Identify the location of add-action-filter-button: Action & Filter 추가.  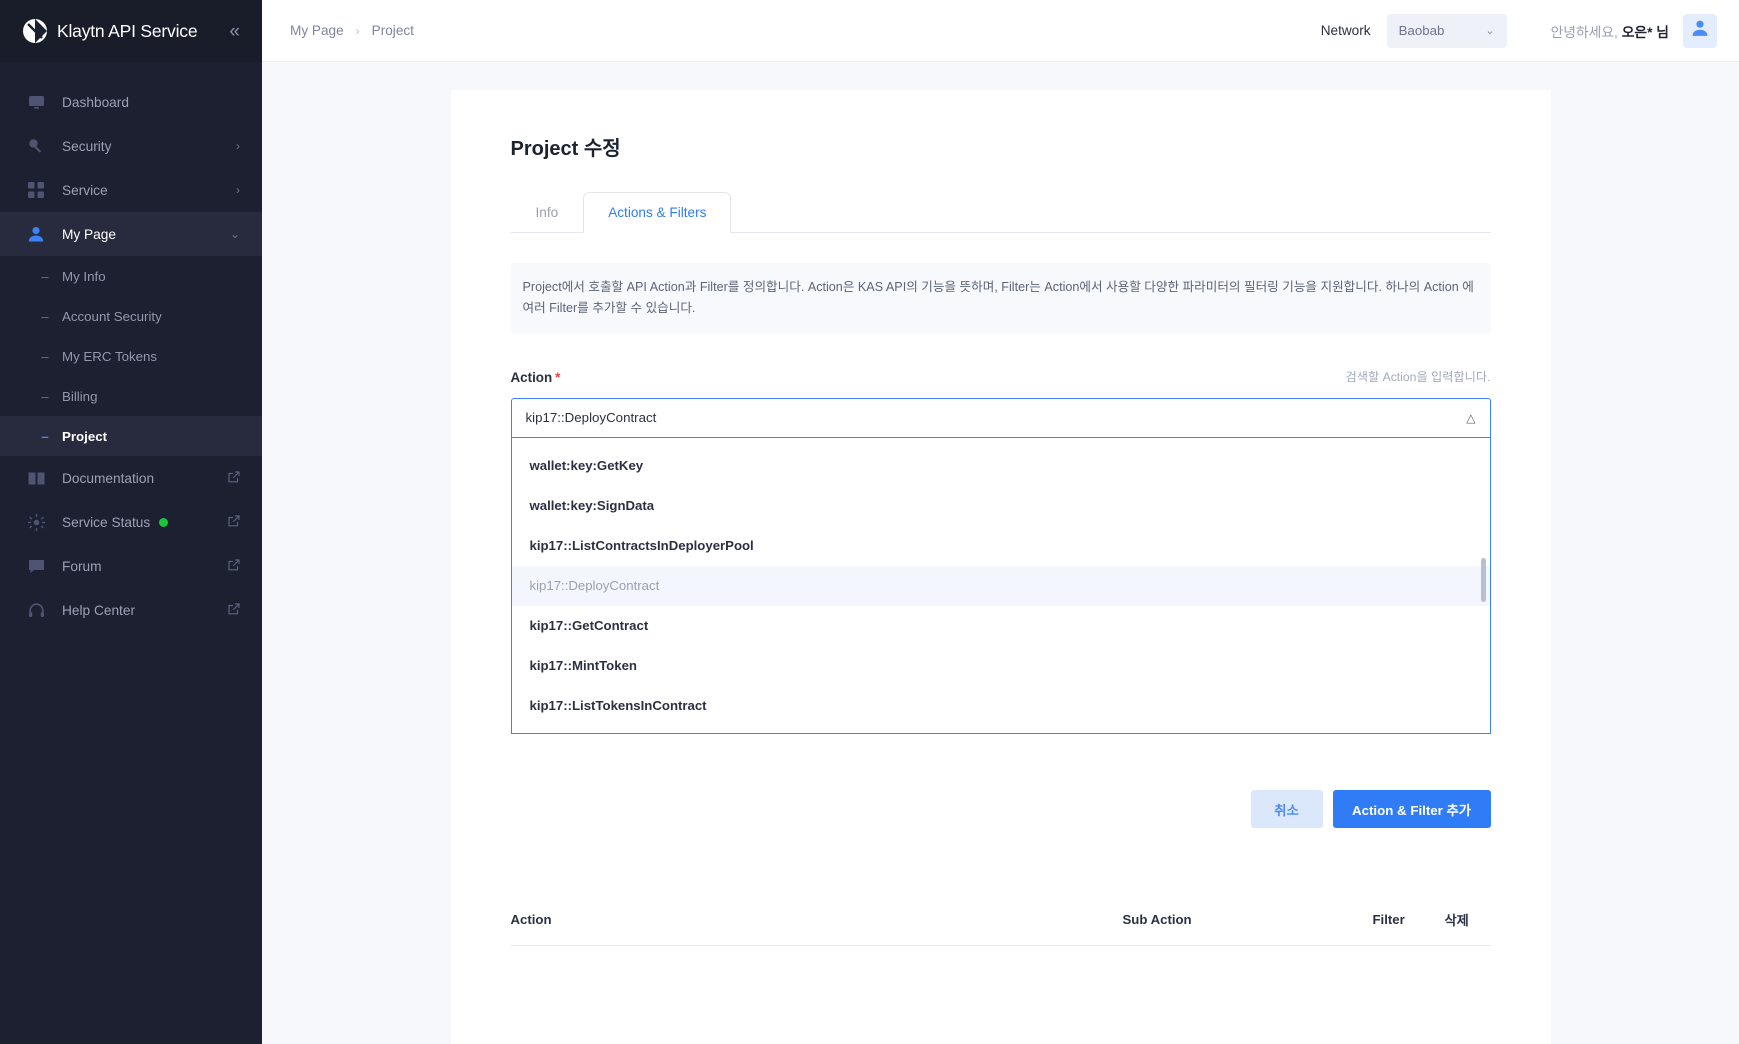
(1411, 809).